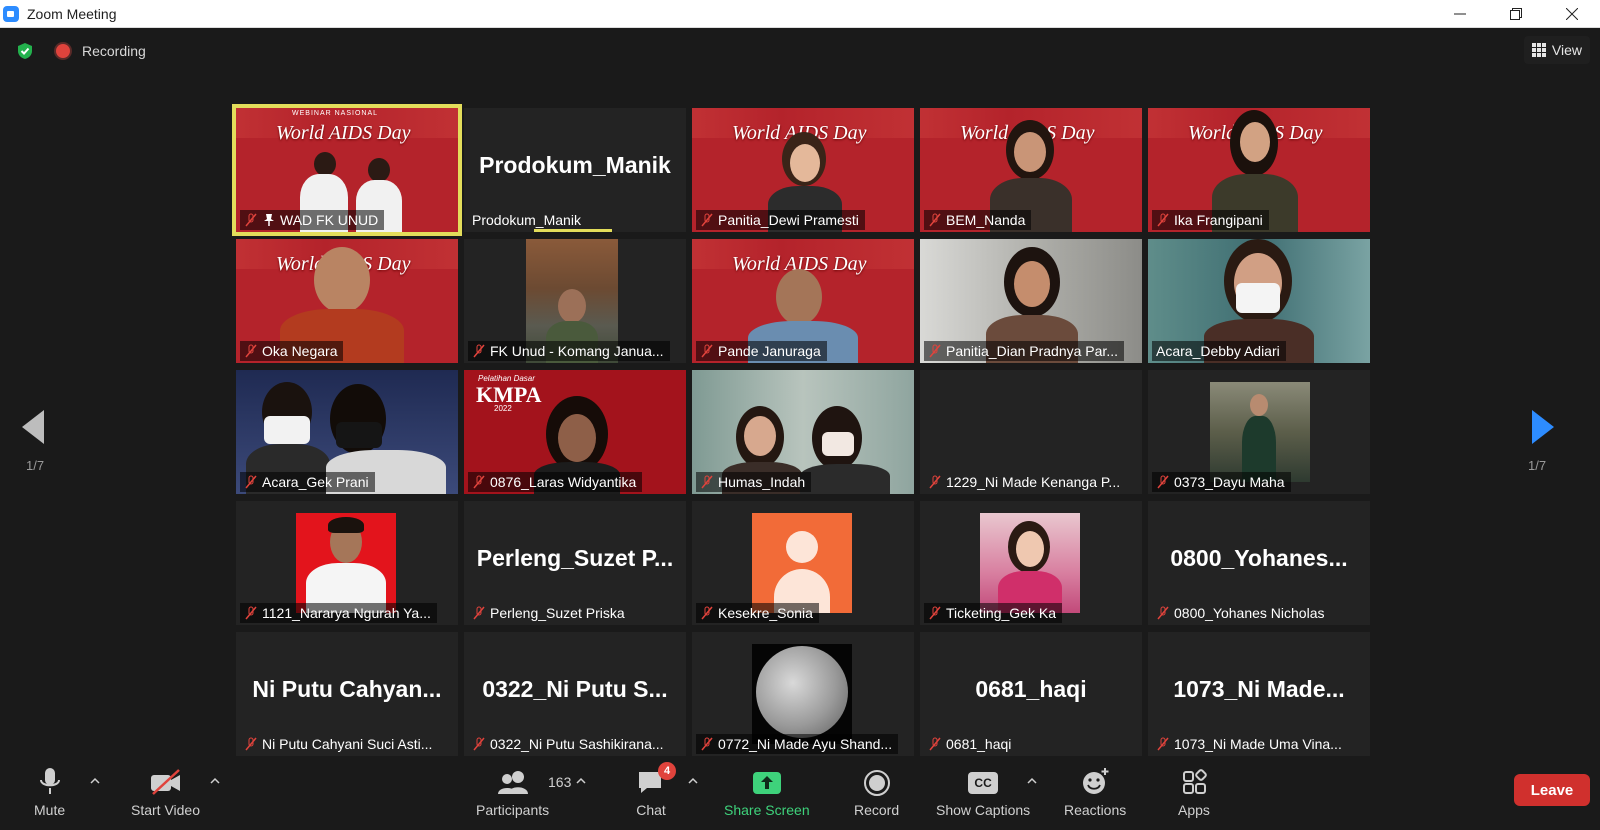  I want to click on moon-icon, so click(802, 692).